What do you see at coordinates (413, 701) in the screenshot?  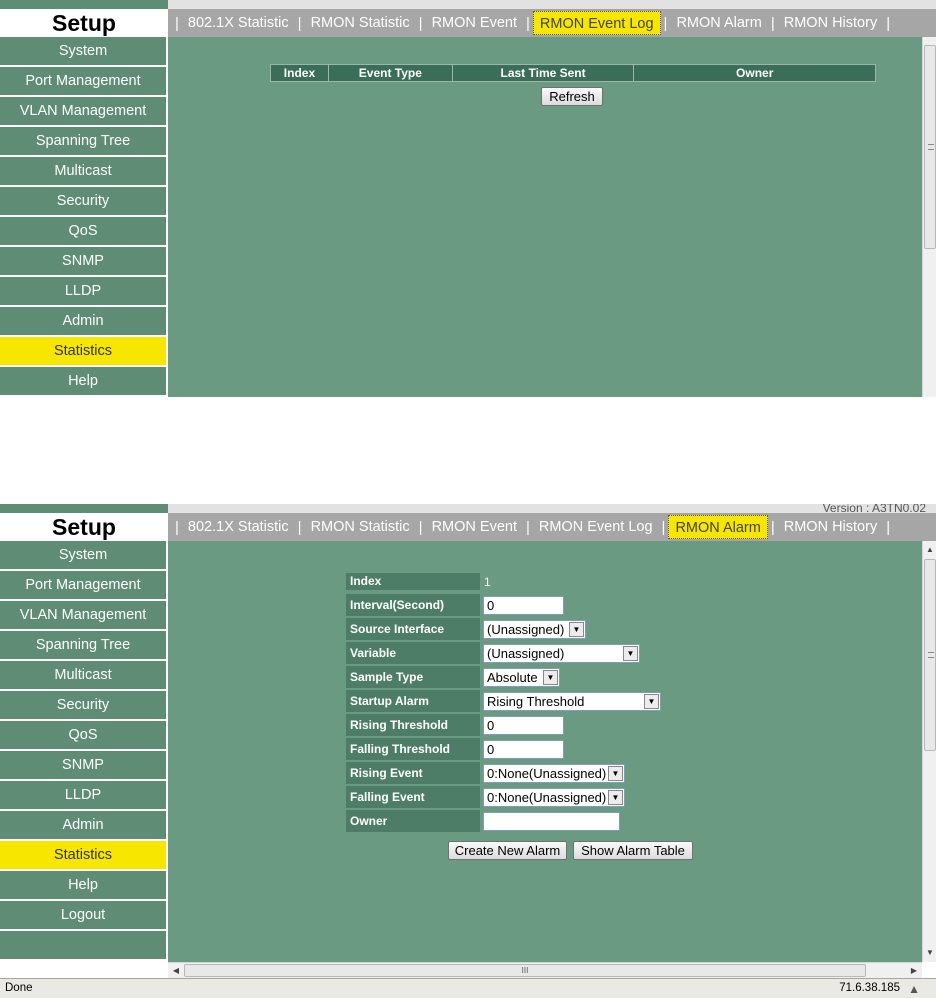 I see `startup-alarm-label: Startup Alarm` at bounding box center [413, 701].